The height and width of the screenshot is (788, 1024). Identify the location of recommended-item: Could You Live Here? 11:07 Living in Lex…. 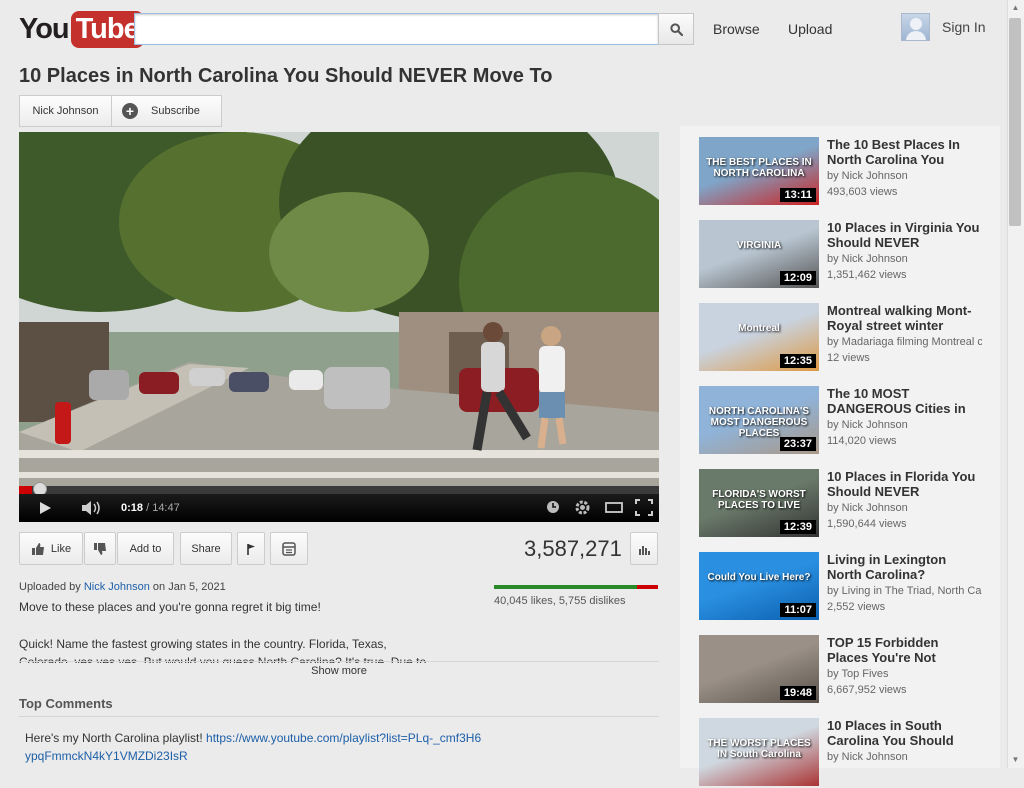
(844, 587).